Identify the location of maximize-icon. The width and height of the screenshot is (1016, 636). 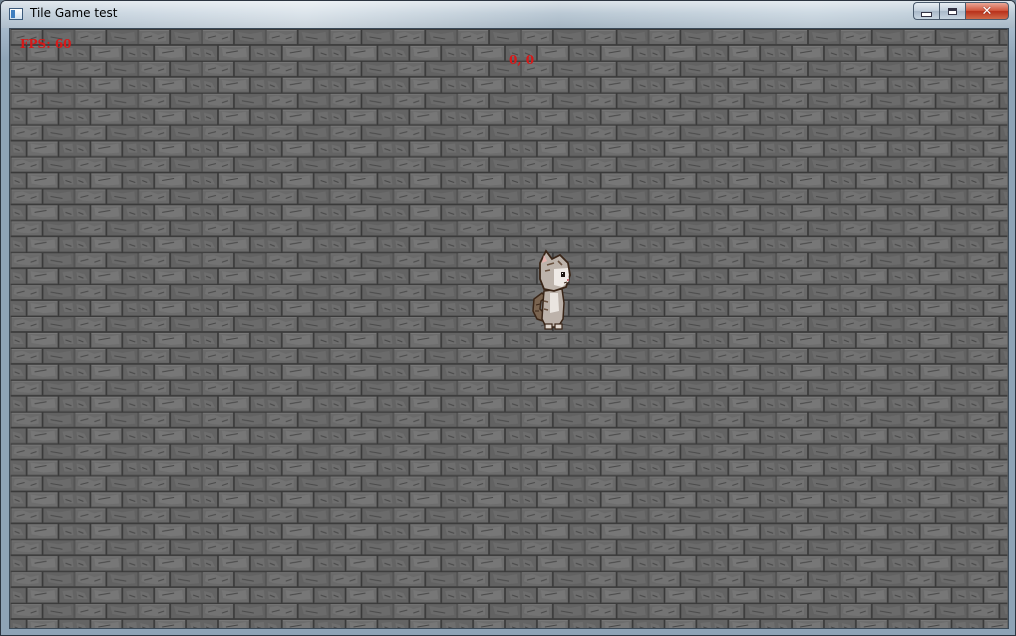
(952, 11).